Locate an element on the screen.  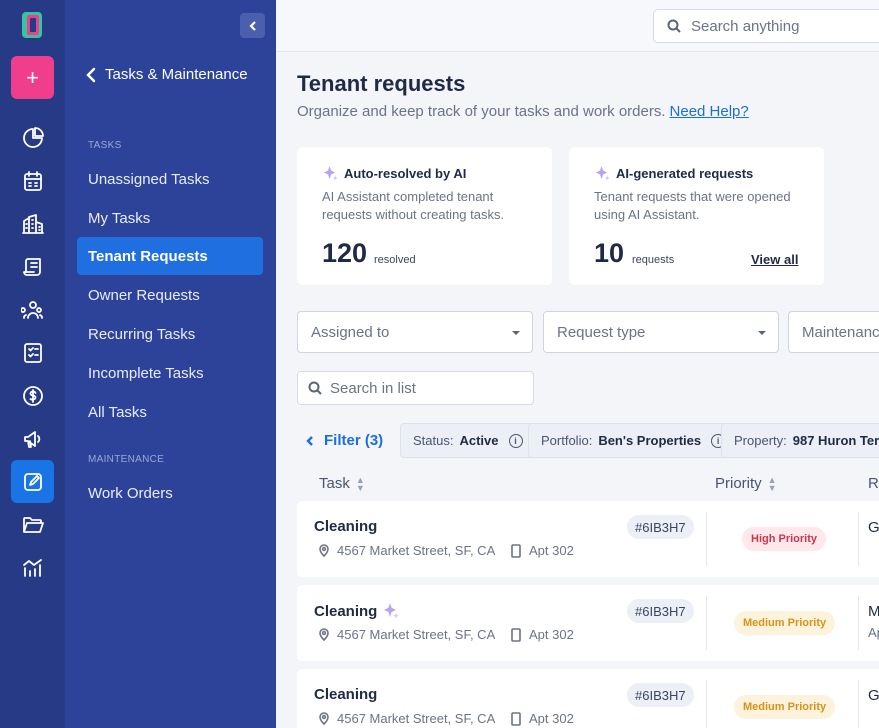
filter-toggle-button: Filter (3) is located at coordinates (344, 440).